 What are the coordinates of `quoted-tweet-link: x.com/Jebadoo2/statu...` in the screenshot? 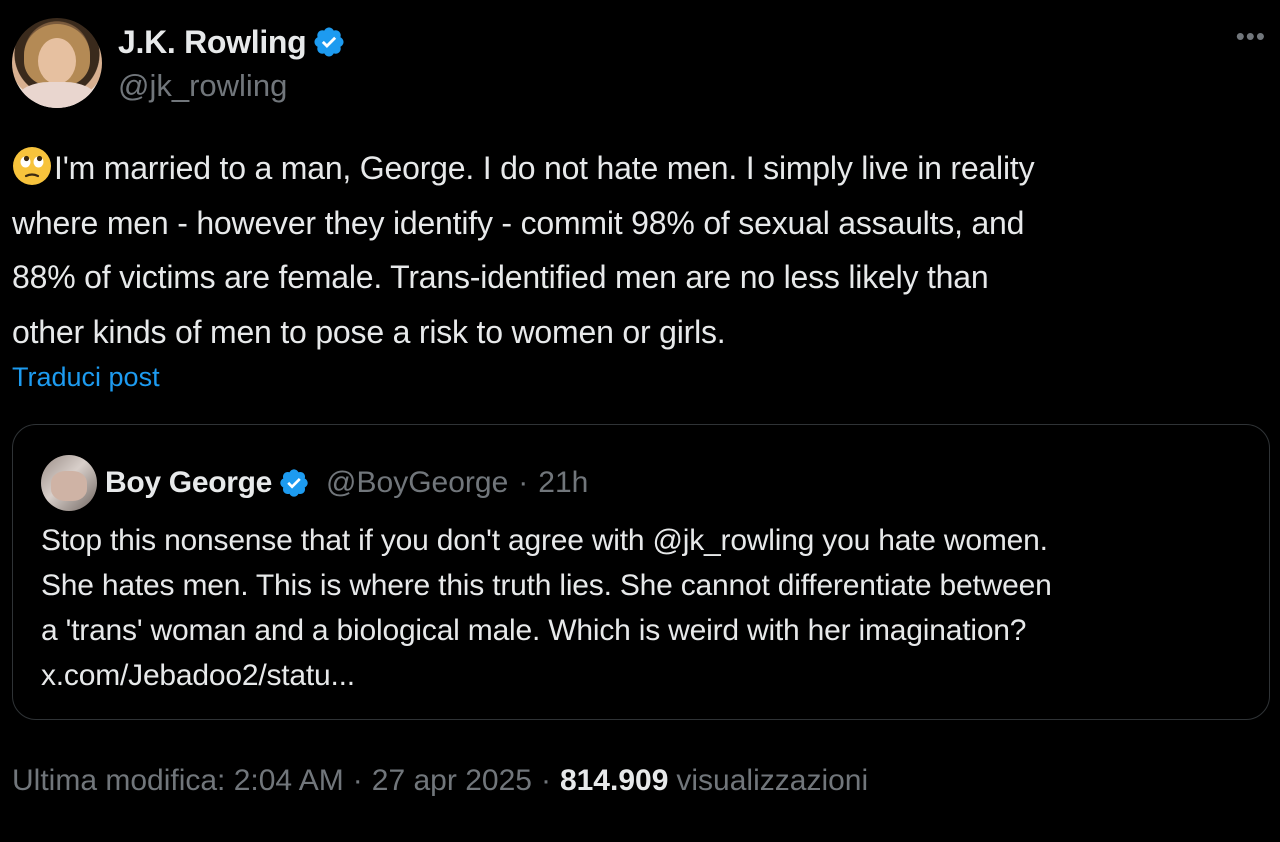 It's located at (646, 675).